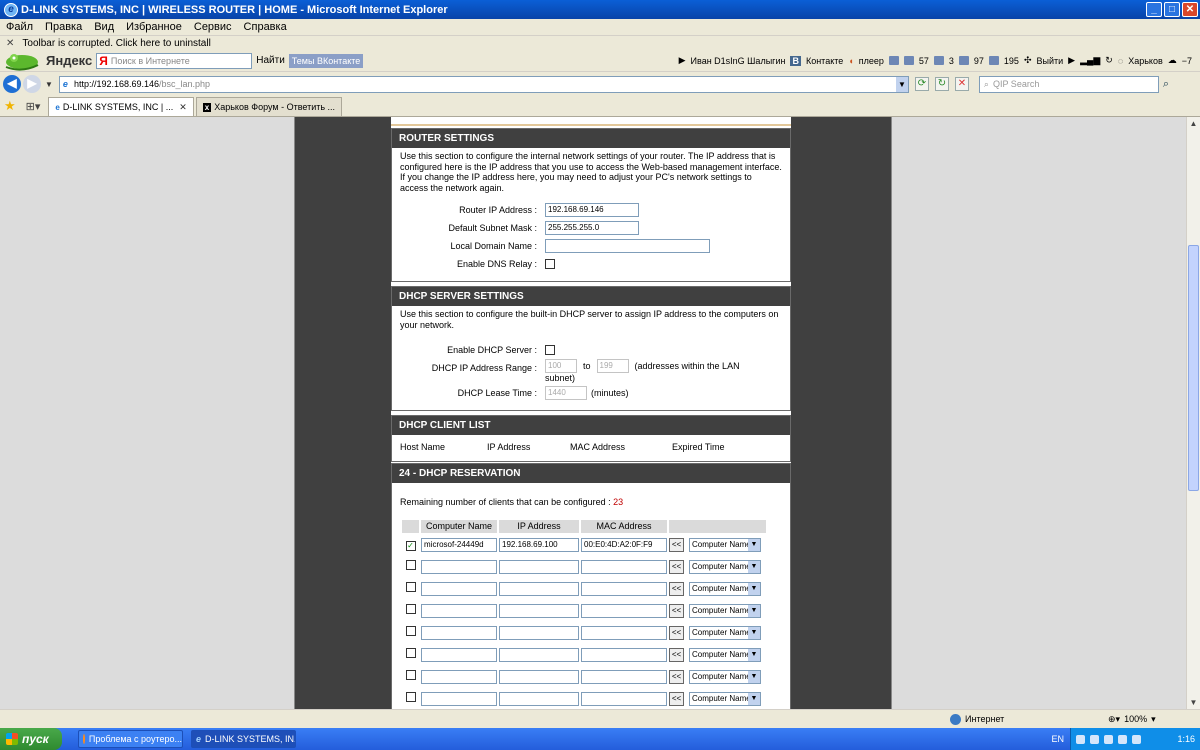 The image size is (1200, 750). What do you see at coordinates (871, 61) in the screenshot?
I see `player-button: плеер` at bounding box center [871, 61].